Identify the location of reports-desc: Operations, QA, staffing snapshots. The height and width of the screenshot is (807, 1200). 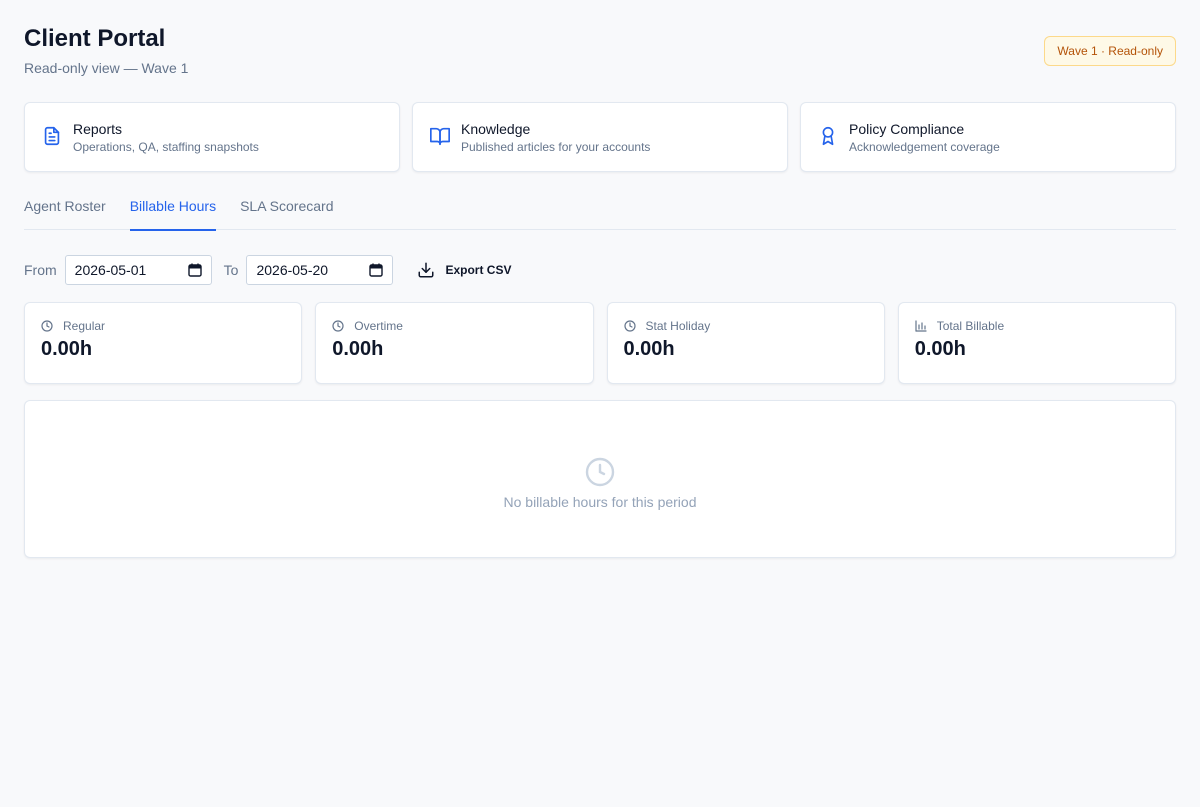
(166, 146).